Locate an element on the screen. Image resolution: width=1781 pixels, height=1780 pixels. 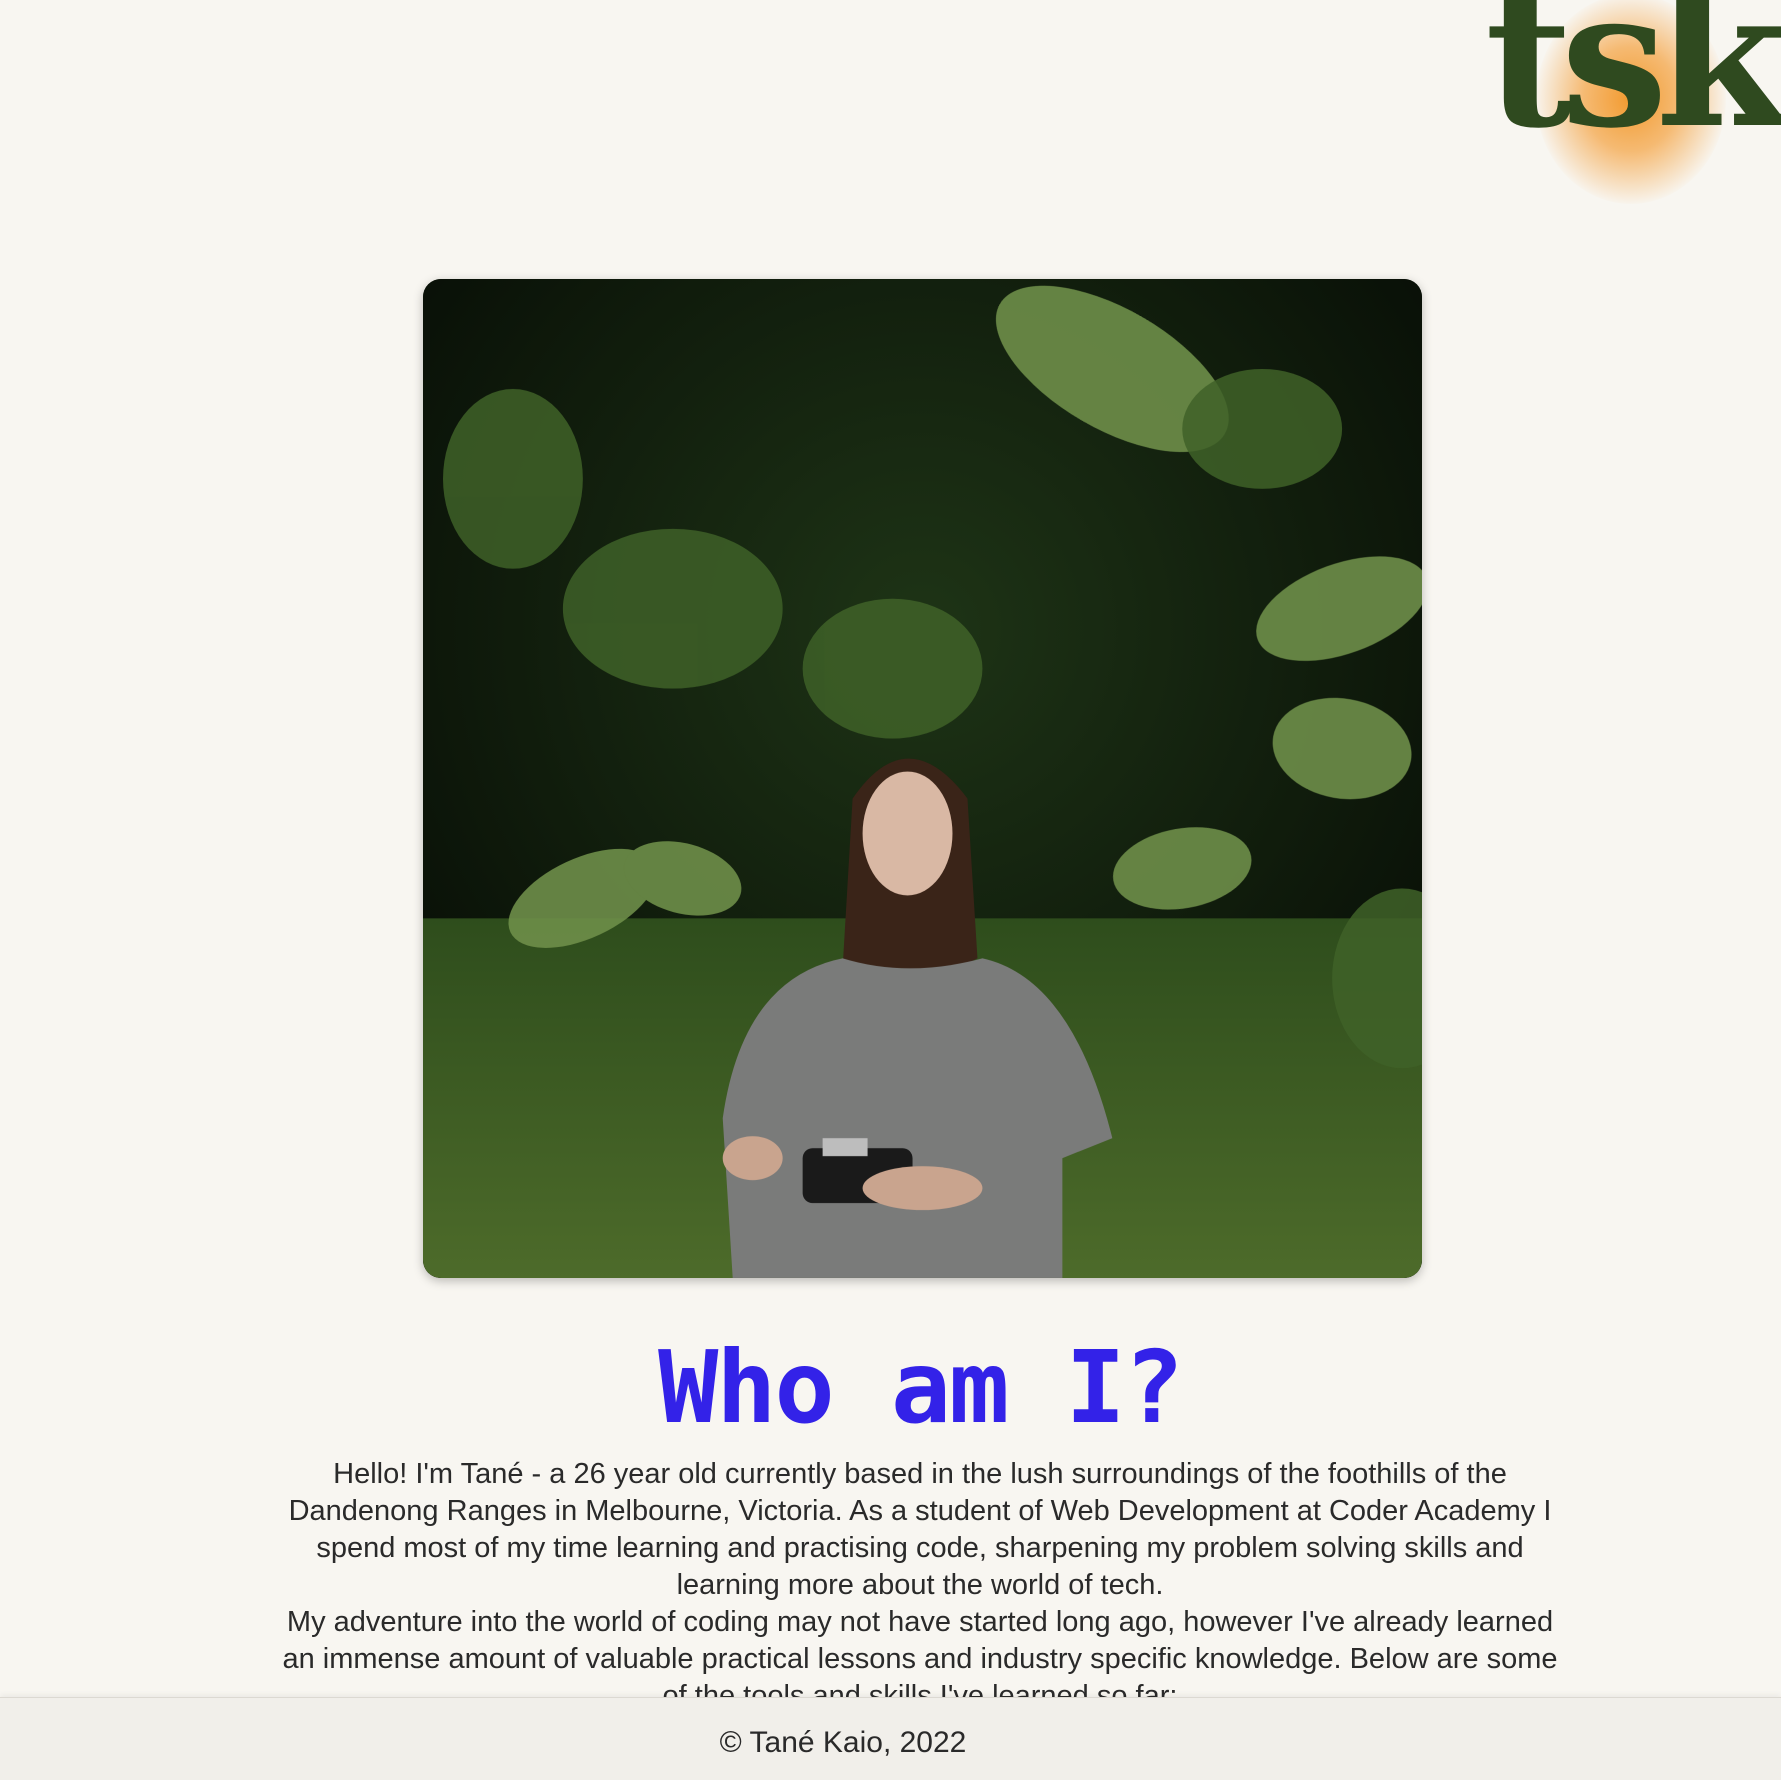
footer: © Tané Kaio, 2022 is located at coordinates (890, 1738).